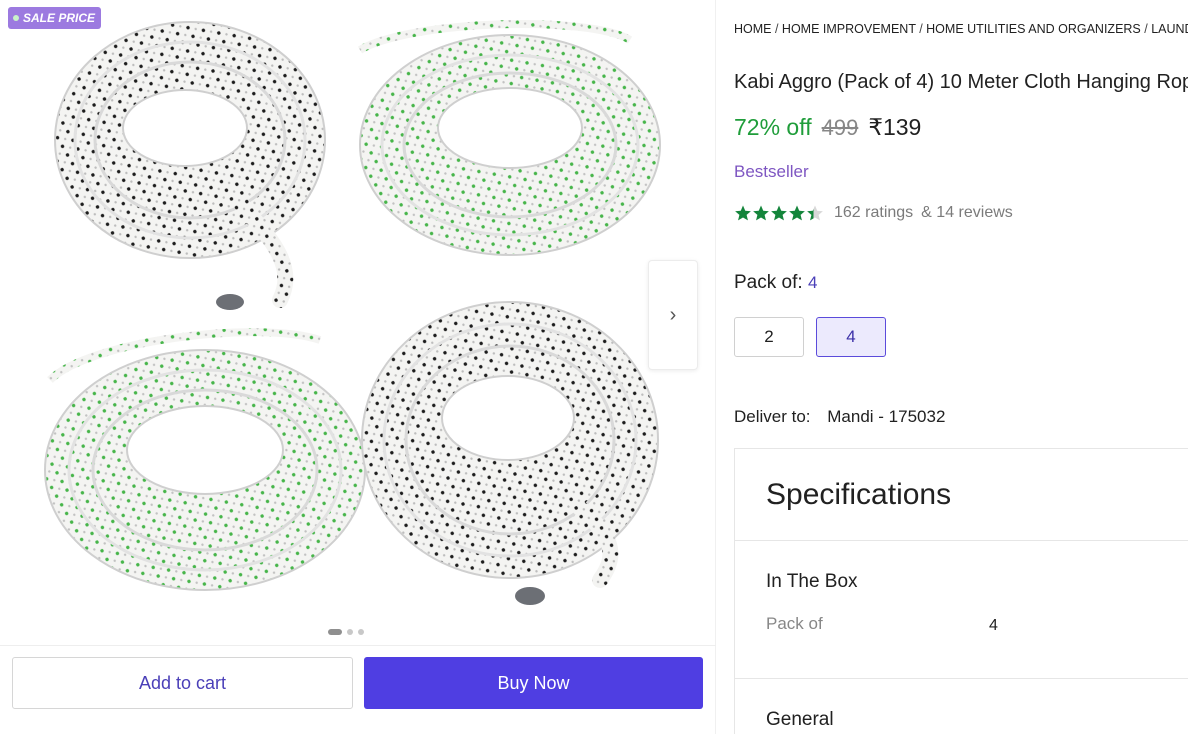 The image size is (1188, 734). Describe the element at coordinates (840, 127) in the screenshot. I see `original-price: 499` at that location.